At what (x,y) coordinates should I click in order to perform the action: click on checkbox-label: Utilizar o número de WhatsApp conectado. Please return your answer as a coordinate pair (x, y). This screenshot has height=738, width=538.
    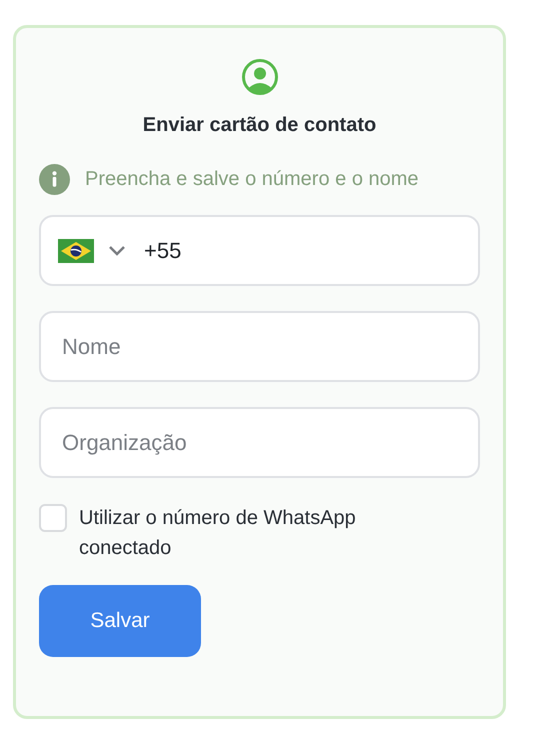
    Looking at the image, I should click on (218, 533).